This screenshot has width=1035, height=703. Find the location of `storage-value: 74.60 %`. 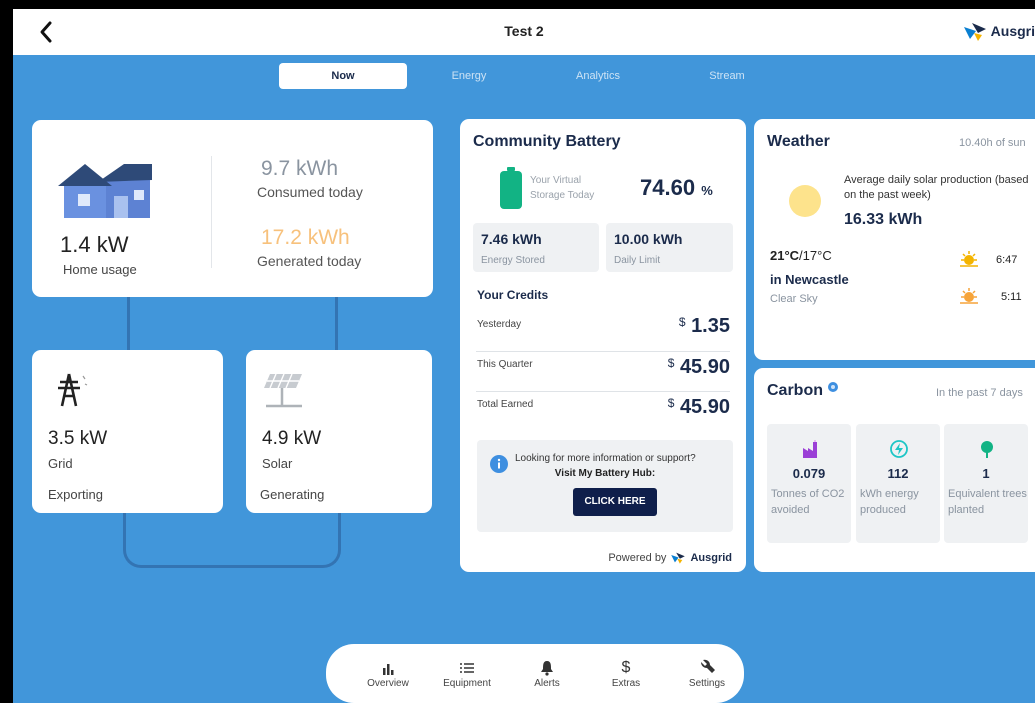

storage-value: 74.60 % is located at coordinates (676, 188).